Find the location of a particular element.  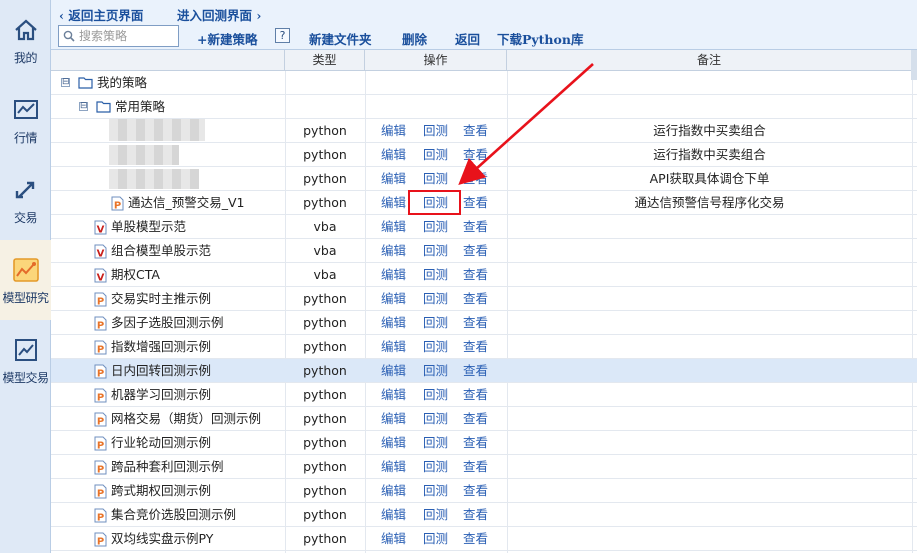

search-box is located at coordinates (118, 36).